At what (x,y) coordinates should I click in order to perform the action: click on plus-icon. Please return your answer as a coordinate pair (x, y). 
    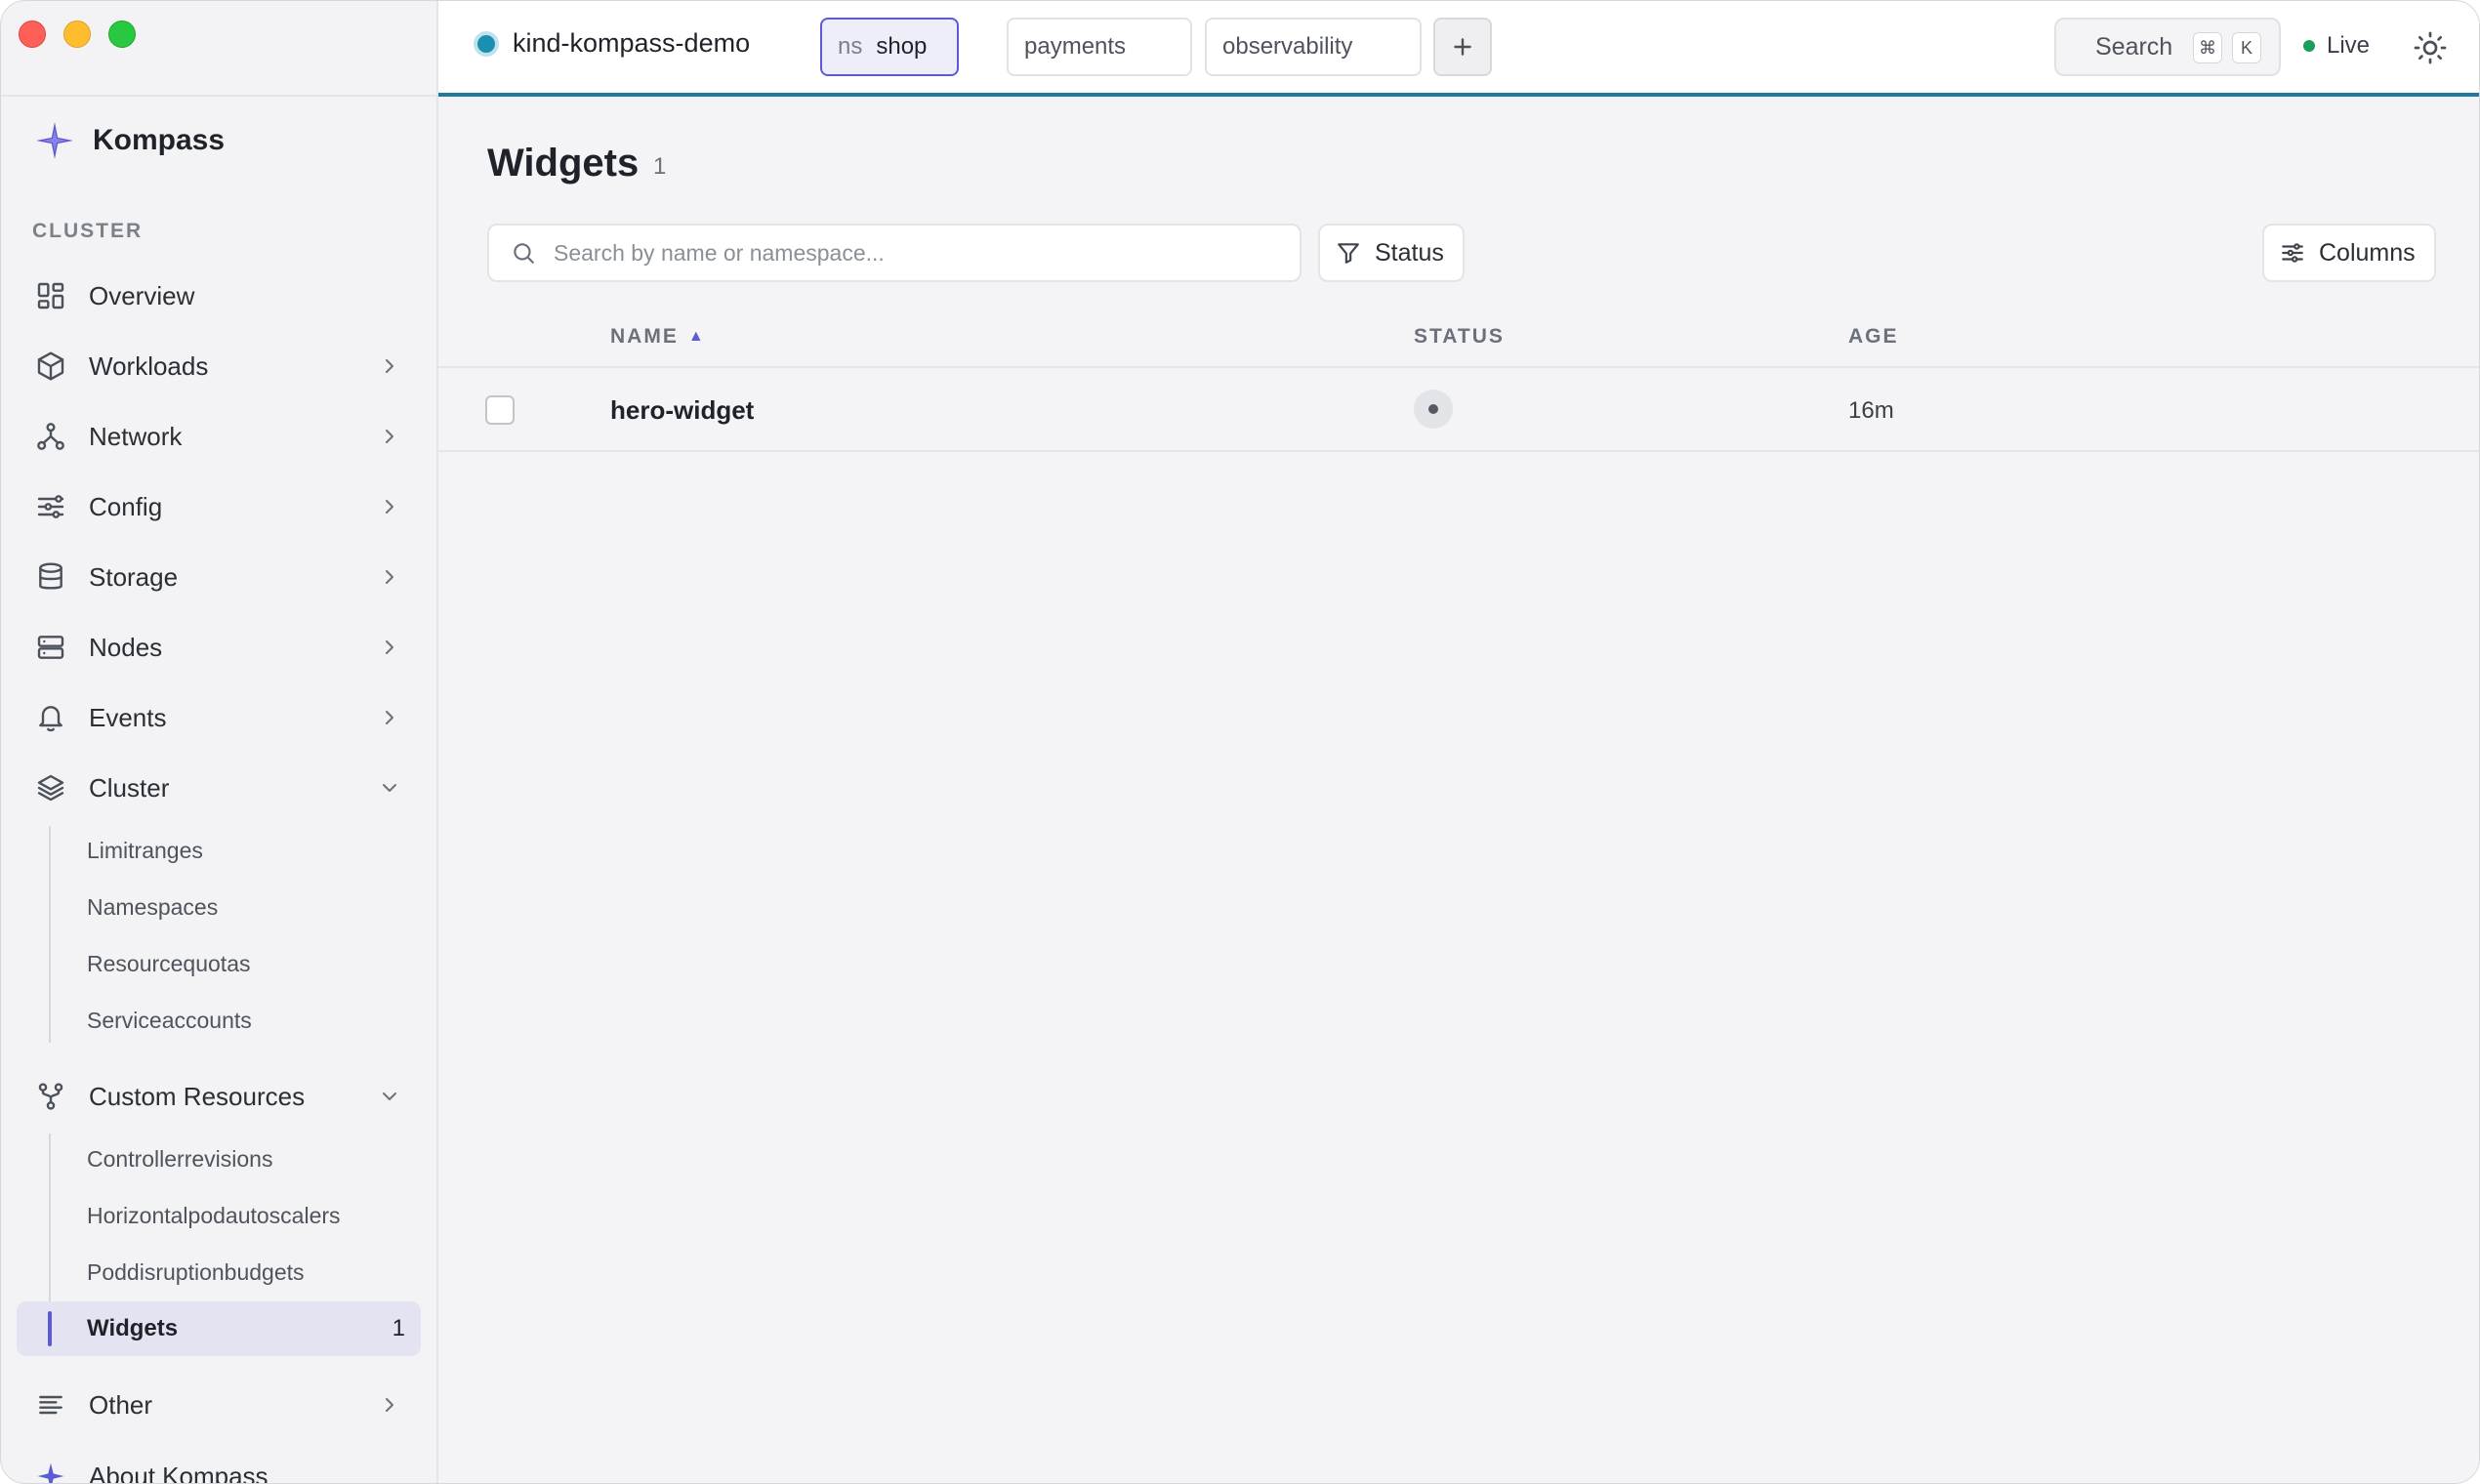
    Looking at the image, I should click on (1462, 47).